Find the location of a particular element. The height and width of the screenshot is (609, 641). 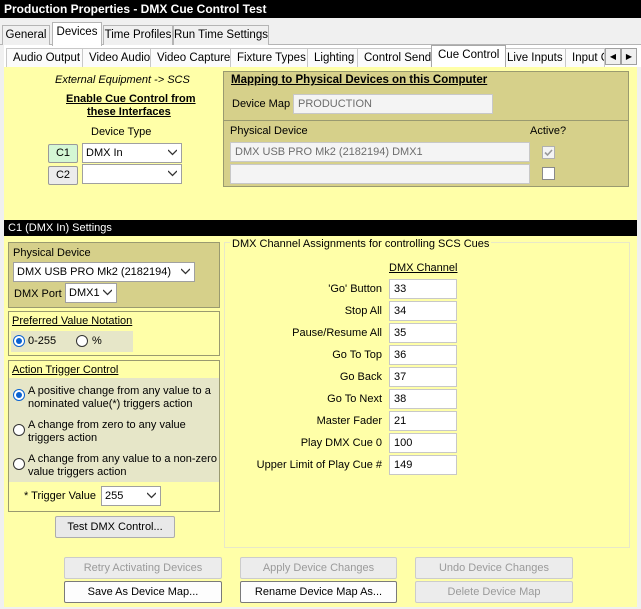

dmx-channel-go-to-top: 36 is located at coordinates (423, 355).